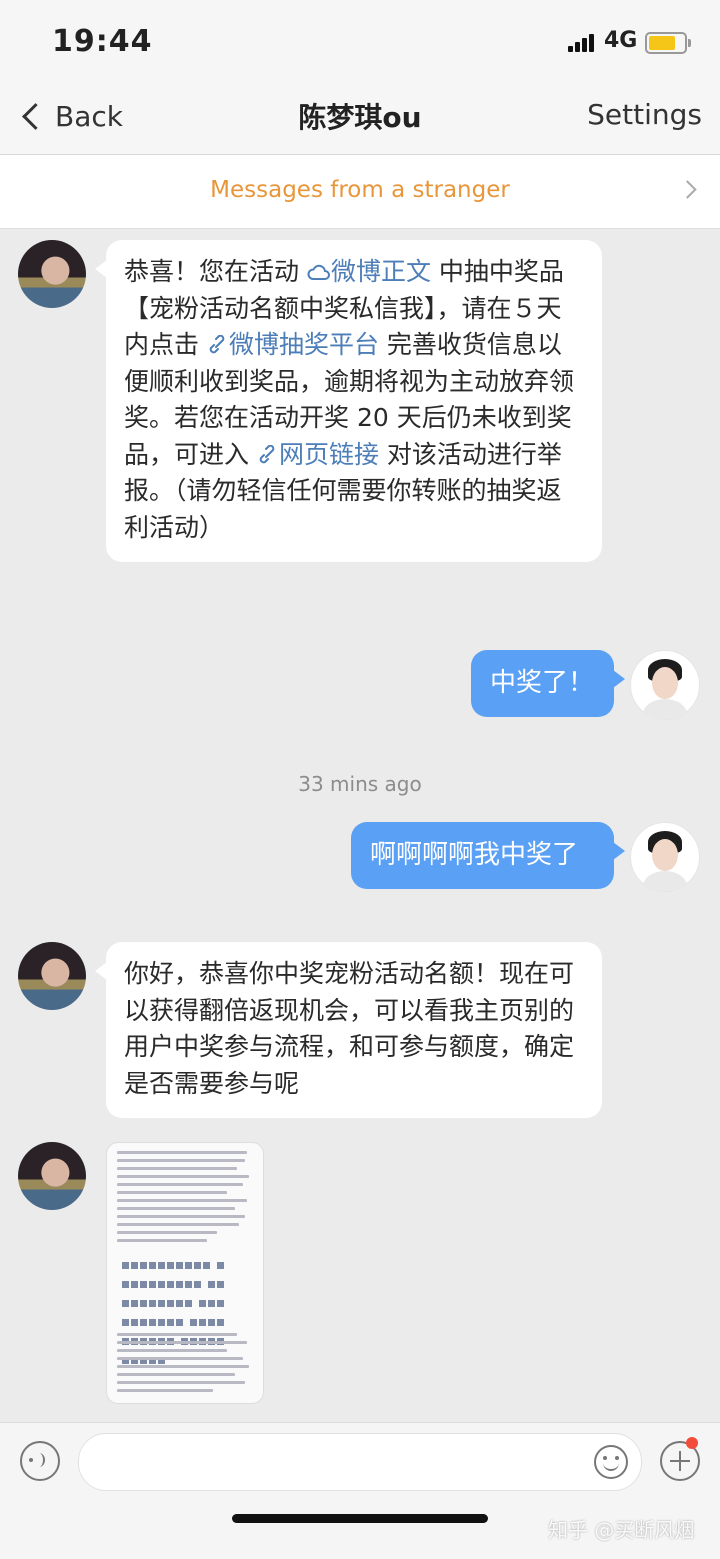  Describe the element at coordinates (621, 1530) in the screenshot. I see `watermark: 知乎 @买断风烟` at that location.